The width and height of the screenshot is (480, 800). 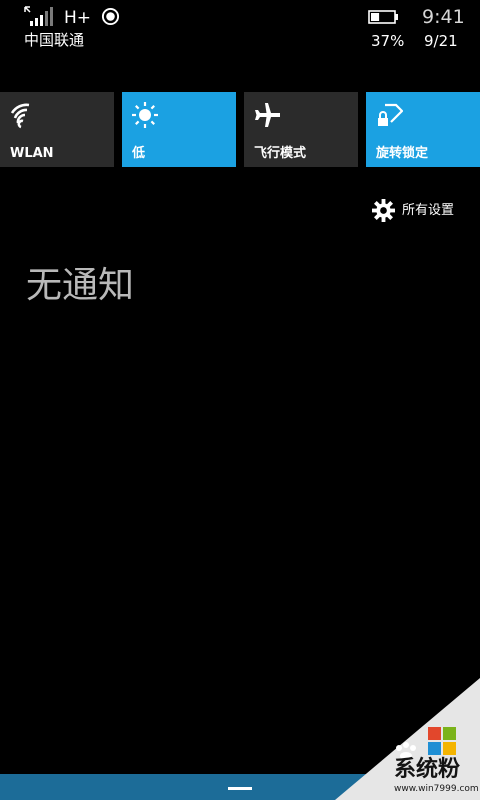 What do you see at coordinates (388, 41) in the screenshot?
I see `battery-percent: 37%` at bounding box center [388, 41].